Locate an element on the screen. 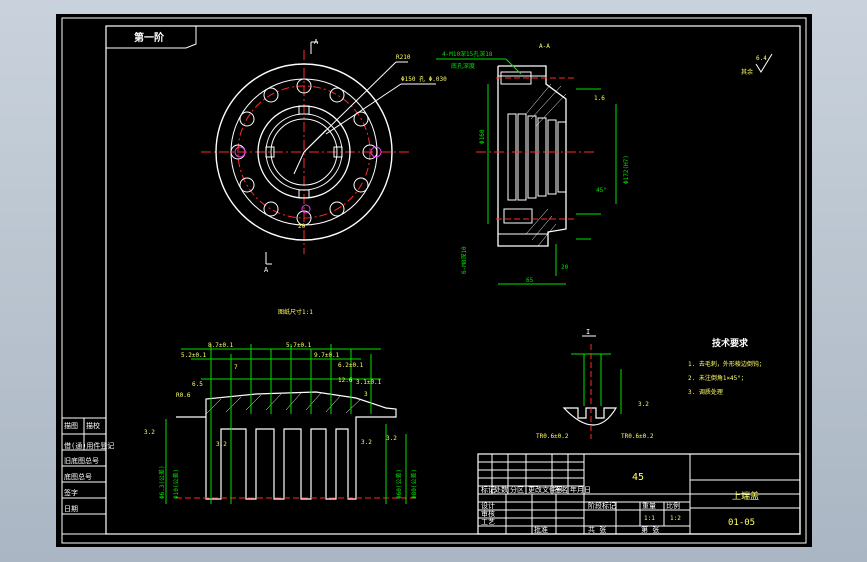 The image size is (867, 562). roughness-value: 6.4 is located at coordinates (761, 58).